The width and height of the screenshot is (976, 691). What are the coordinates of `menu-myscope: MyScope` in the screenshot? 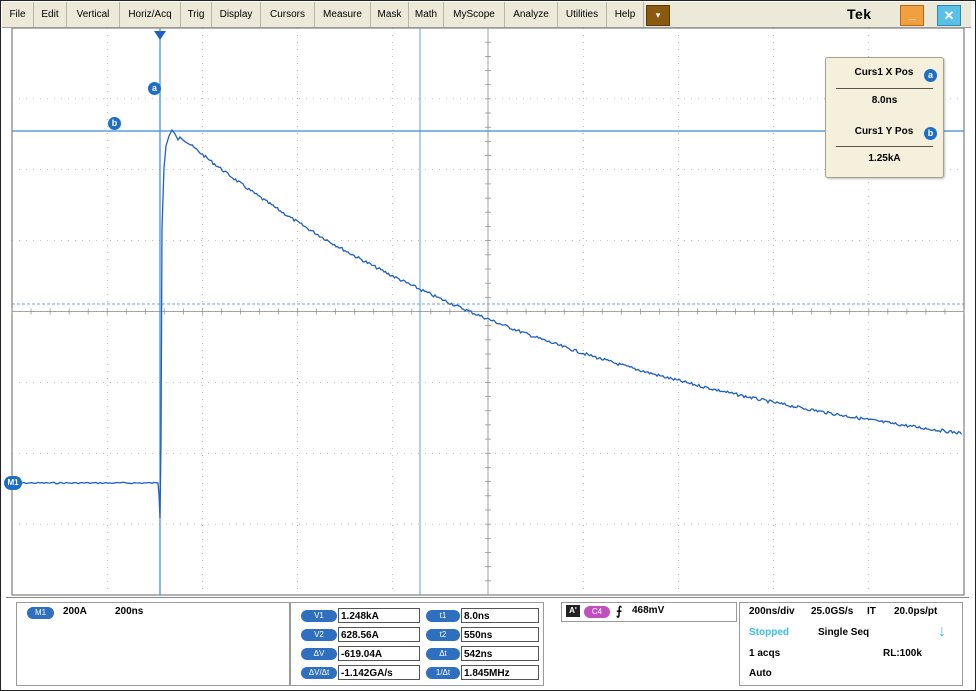 It's located at (474, 14).